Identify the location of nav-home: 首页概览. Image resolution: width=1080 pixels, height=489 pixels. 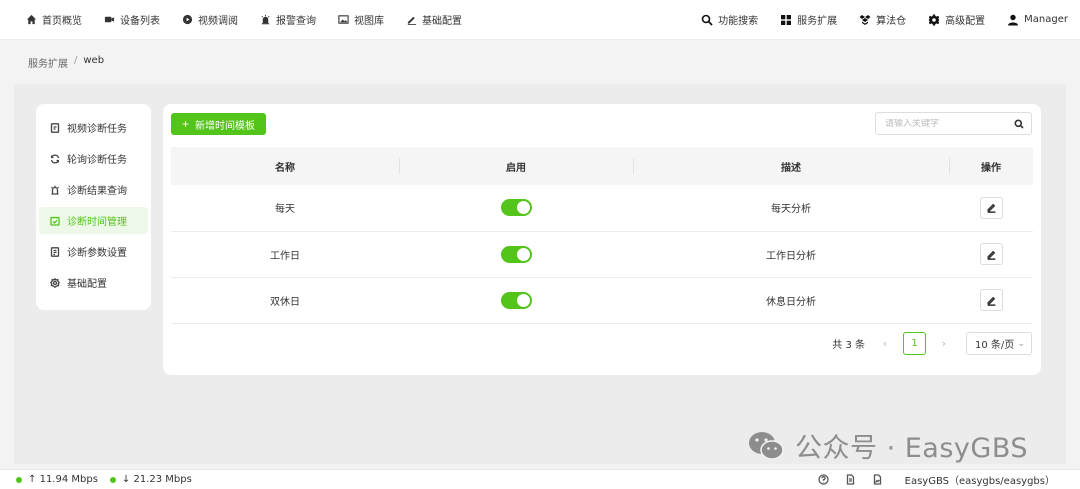
(54, 19).